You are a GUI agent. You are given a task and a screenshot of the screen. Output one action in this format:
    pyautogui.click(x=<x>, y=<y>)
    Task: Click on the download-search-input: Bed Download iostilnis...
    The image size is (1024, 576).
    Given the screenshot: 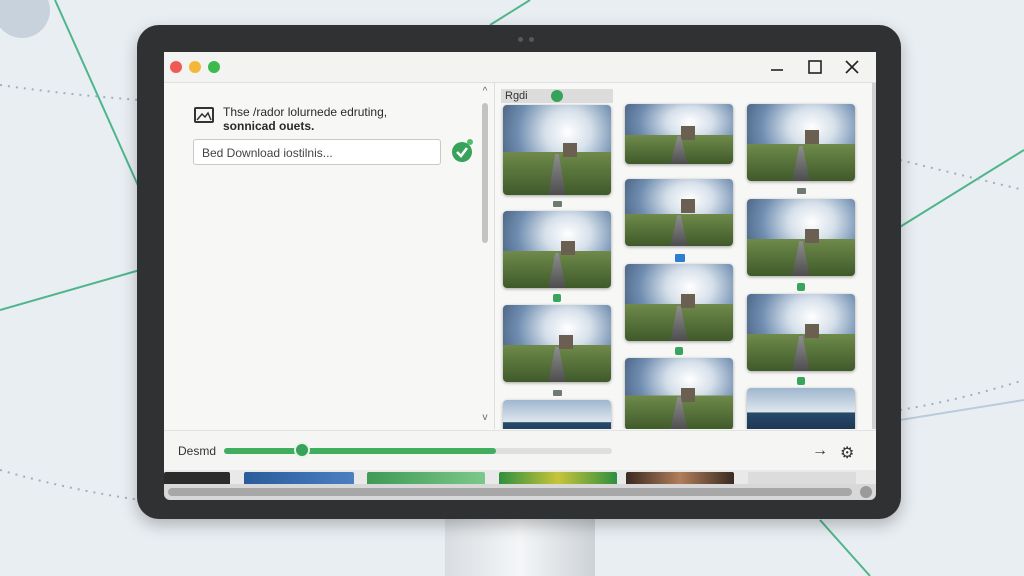 What is the action you would take?
    pyautogui.click(x=317, y=152)
    